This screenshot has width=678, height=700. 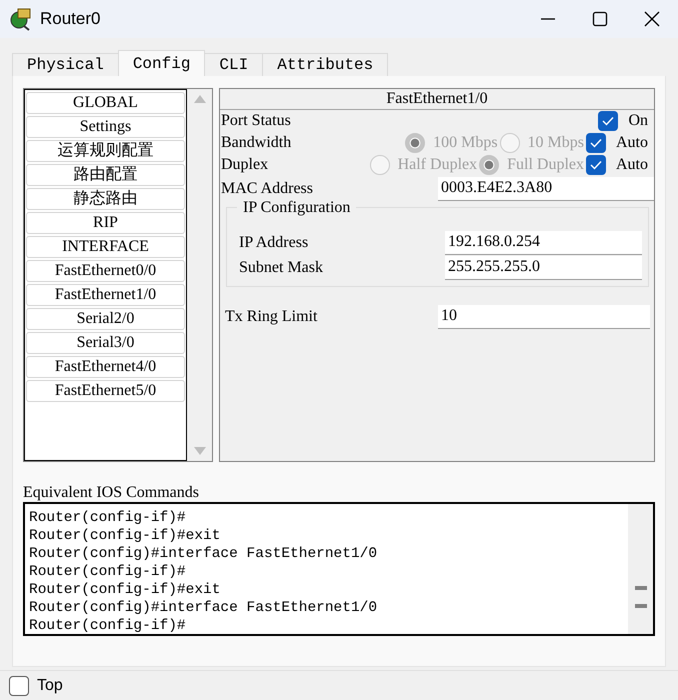 I want to click on group-title: IP Configuration, so click(x=296, y=208).